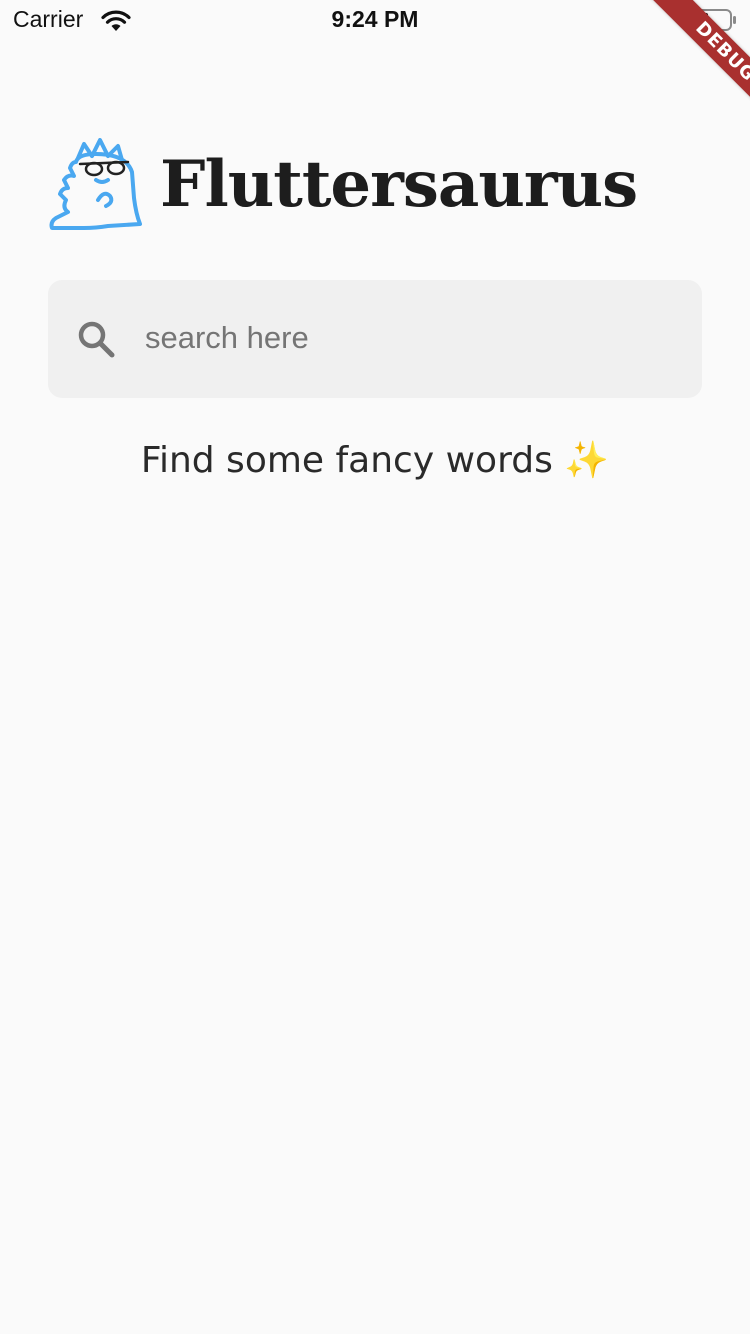 The image size is (750, 1334). I want to click on dinosaur-logo-icon, so click(95, 184).